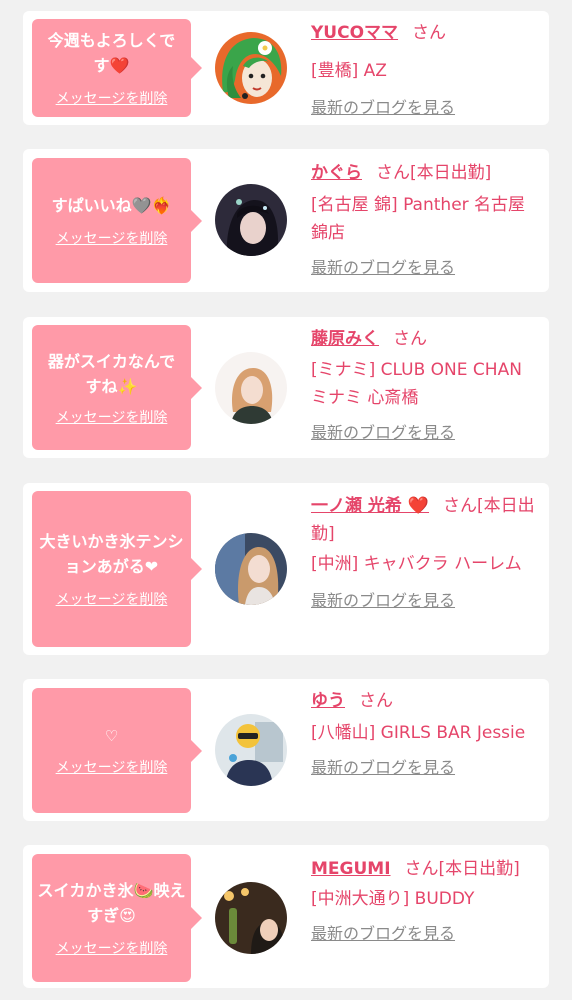 The height and width of the screenshot is (1000, 572). What do you see at coordinates (424, 69) in the screenshot?
I see `cast-info: YUCOママ さん [豊橋] AZ 最新のブログを見る` at bounding box center [424, 69].